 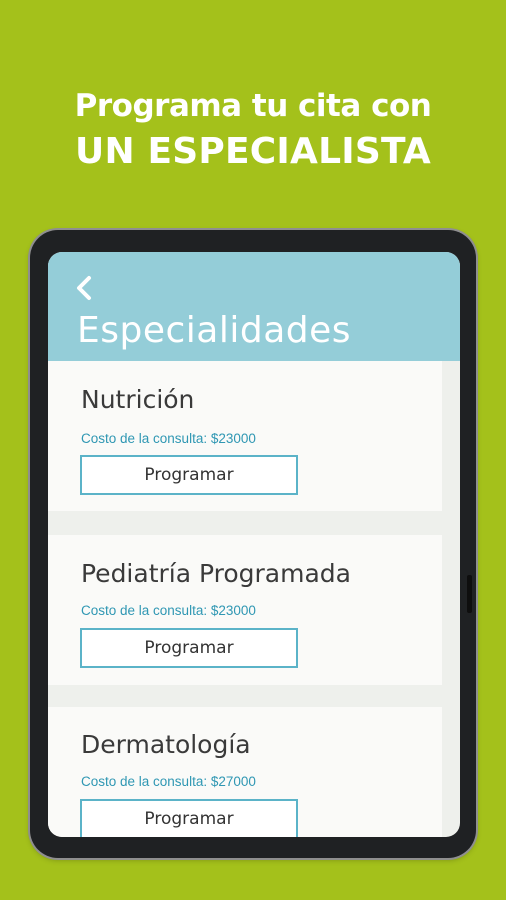 What do you see at coordinates (253, 130) in the screenshot?
I see `promo-headline: Programa tu cita con UN ESPECIALISTA` at bounding box center [253, 130].